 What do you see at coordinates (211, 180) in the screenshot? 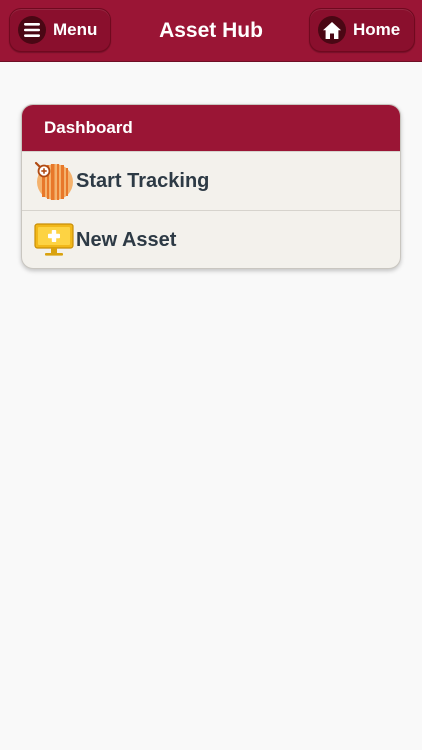
I see `start-tracking-item: Start Tracking` at bounding box center [211, 180].